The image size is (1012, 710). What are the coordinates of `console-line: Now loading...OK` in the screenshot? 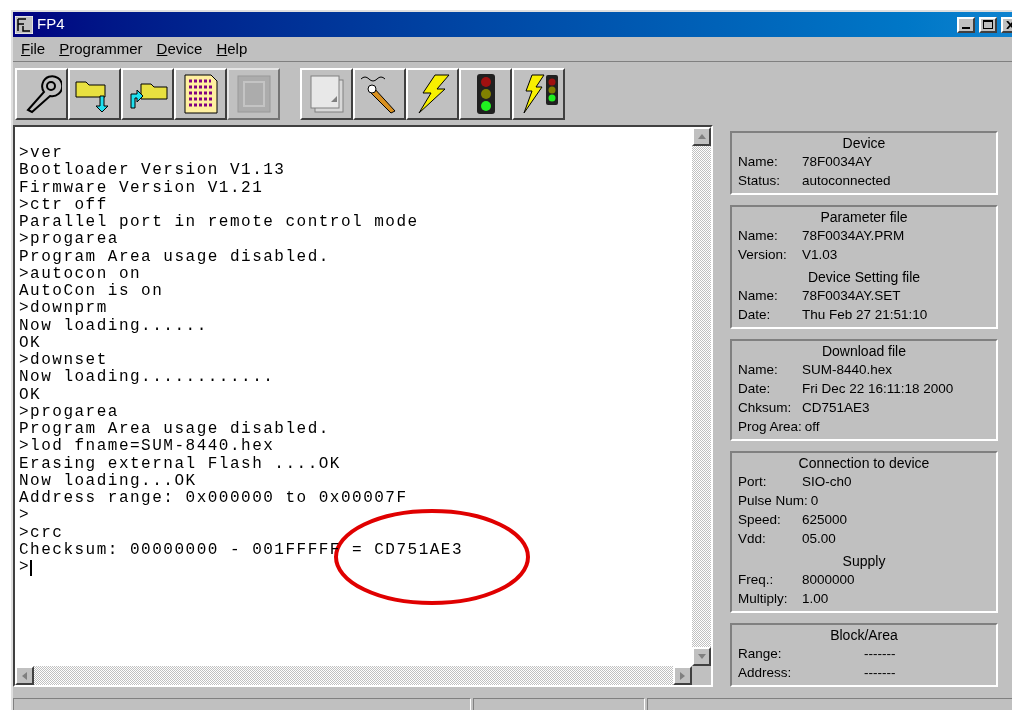 It's located at (108, 481).